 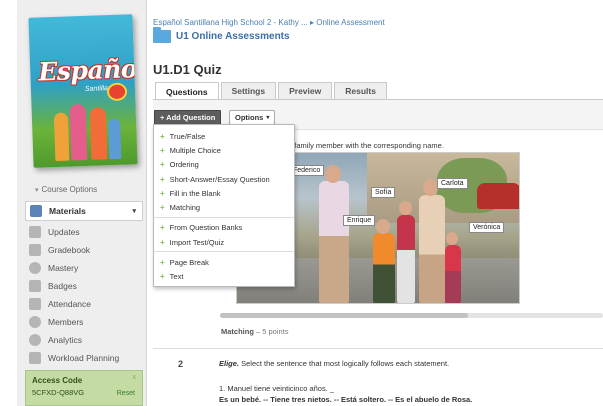 I want to click on sidebar-item-label: Attendance, so click(x=70, y=304).